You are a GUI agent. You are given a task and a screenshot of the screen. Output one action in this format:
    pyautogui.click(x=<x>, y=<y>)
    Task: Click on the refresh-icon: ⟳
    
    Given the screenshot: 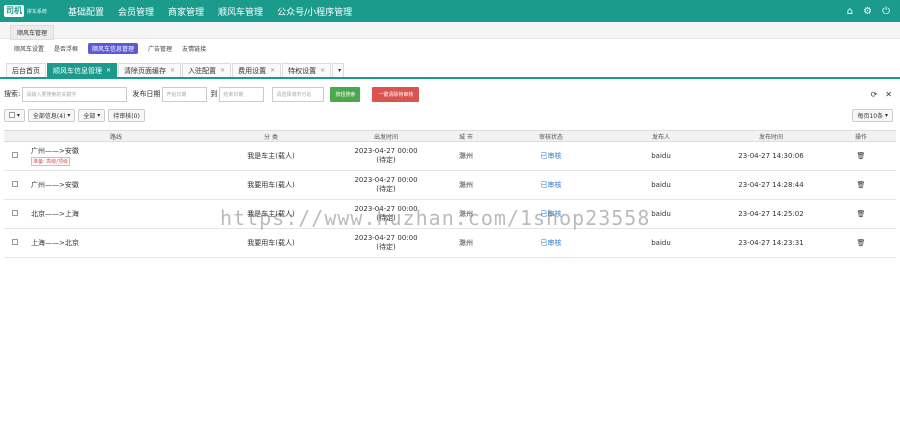 What is the action you would take?
    pyautogui.click(x=874, y=94)
    